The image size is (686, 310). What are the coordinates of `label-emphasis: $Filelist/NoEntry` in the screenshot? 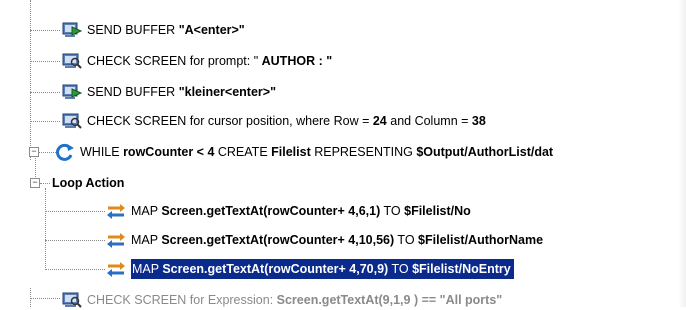 It's located at (461, 269).